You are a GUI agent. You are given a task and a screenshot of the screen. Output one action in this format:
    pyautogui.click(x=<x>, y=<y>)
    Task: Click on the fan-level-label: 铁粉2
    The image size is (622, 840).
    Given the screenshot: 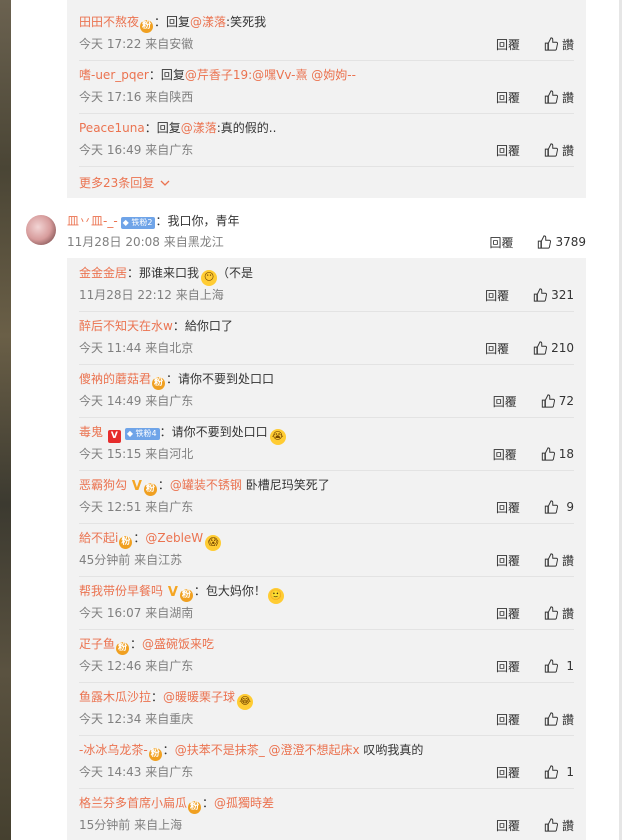 What is the action you would take?
    pyautogui.click(x=142, y=222)
    